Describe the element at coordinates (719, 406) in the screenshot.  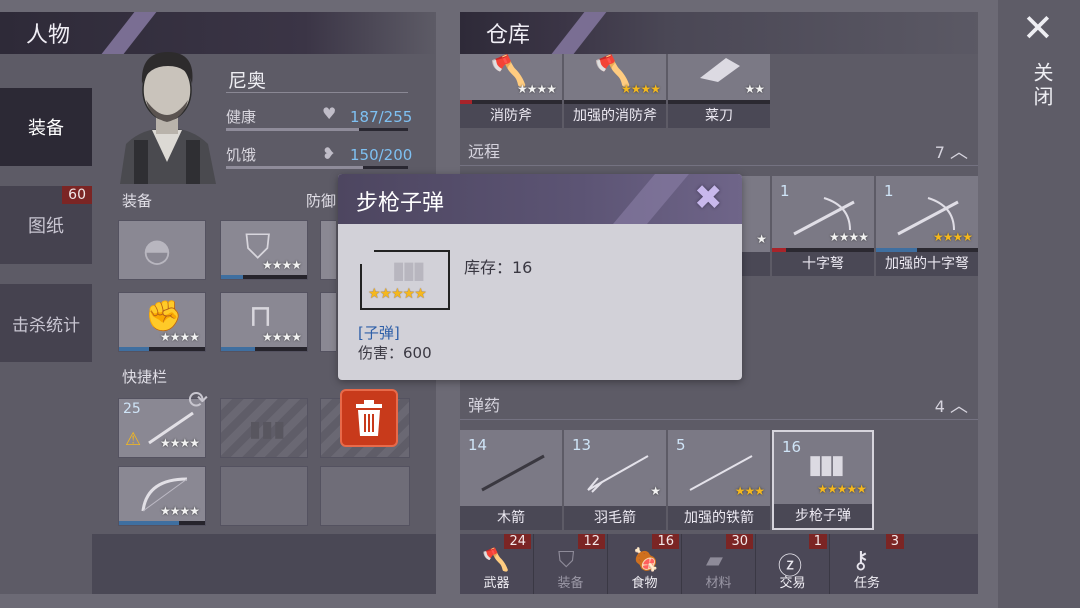
I see `ammo-section-header: 弹药 4 ︿` at that location.